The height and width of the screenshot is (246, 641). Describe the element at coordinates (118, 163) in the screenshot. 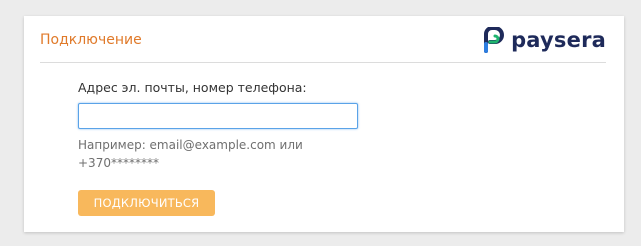

I see `hint-line-2: +370********` at that location.